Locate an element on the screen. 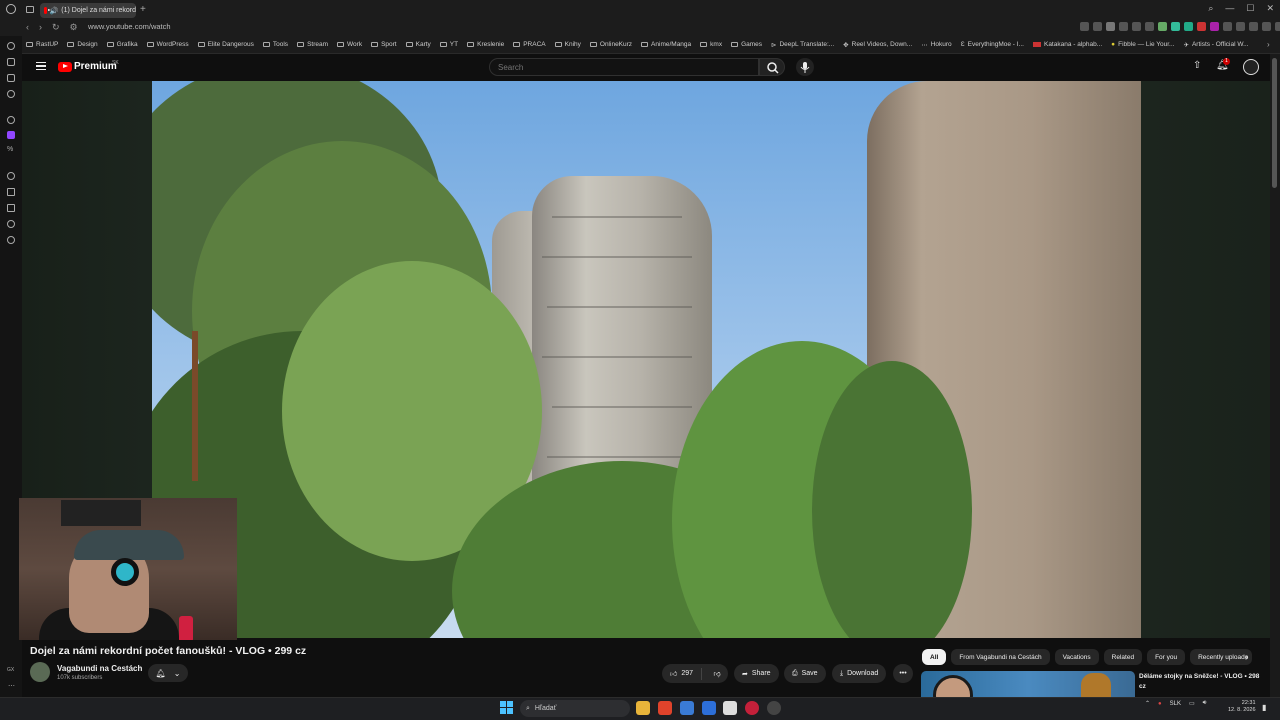  bookmark-item: Grafika is located at coordinates (122, 44).